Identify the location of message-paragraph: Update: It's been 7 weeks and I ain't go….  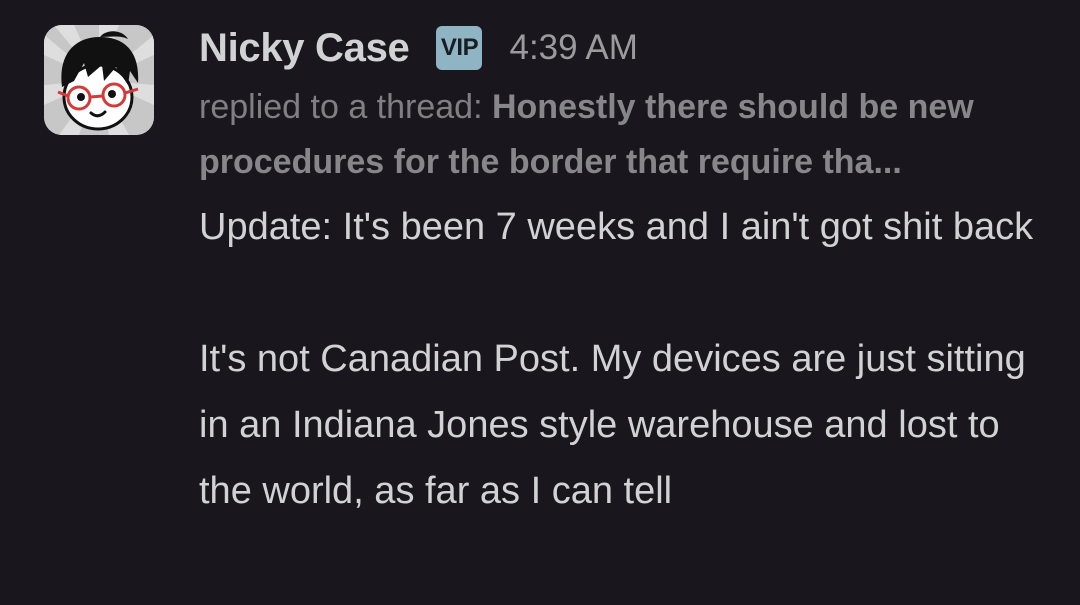
(616, 227).